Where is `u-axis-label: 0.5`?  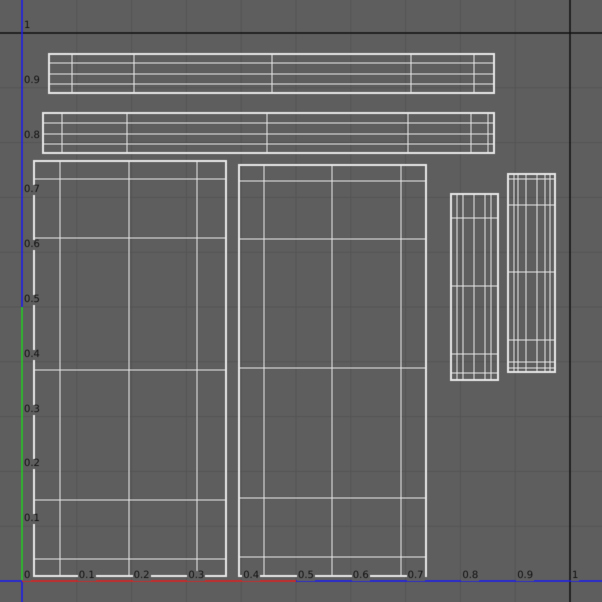
u-axis-label: 0.5 is located at coordinates (306, 576).